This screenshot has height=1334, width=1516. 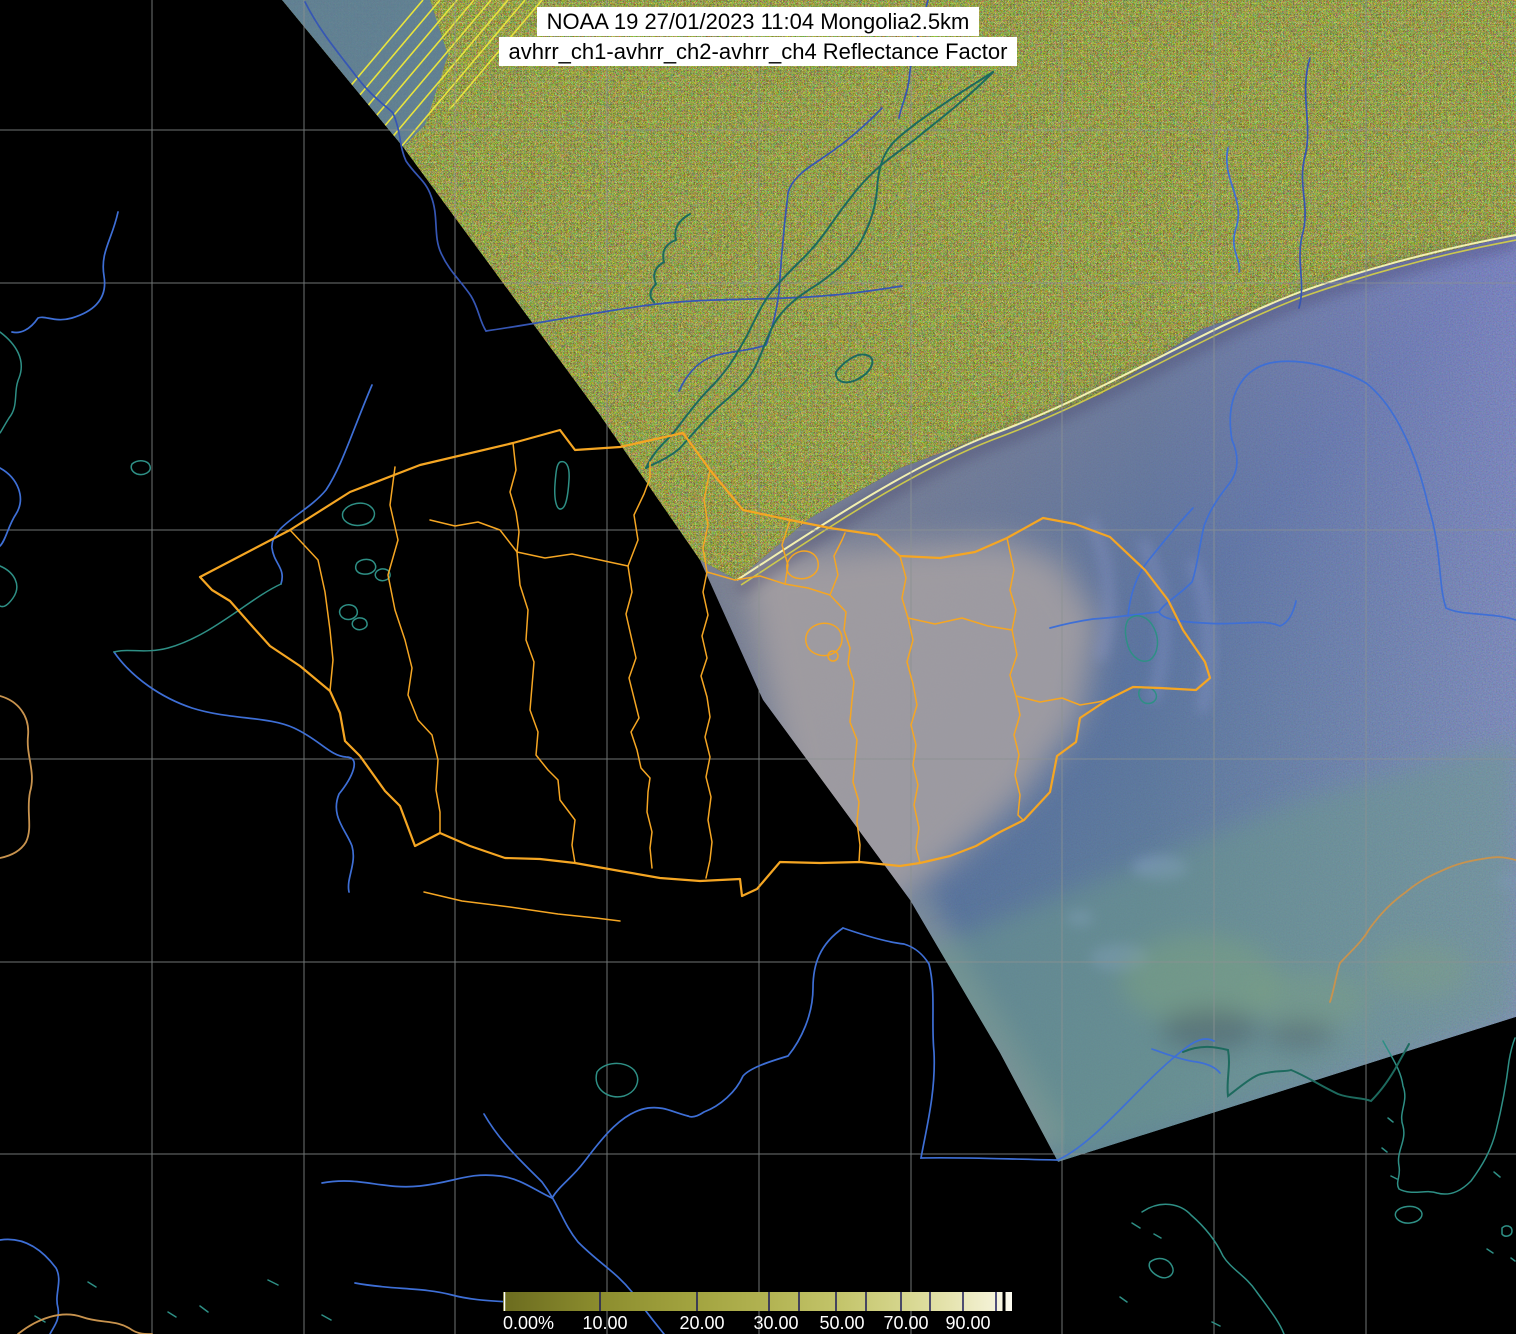 I want to click on colorbar-label-0: 0.00%, so click(x=528, y=1323).